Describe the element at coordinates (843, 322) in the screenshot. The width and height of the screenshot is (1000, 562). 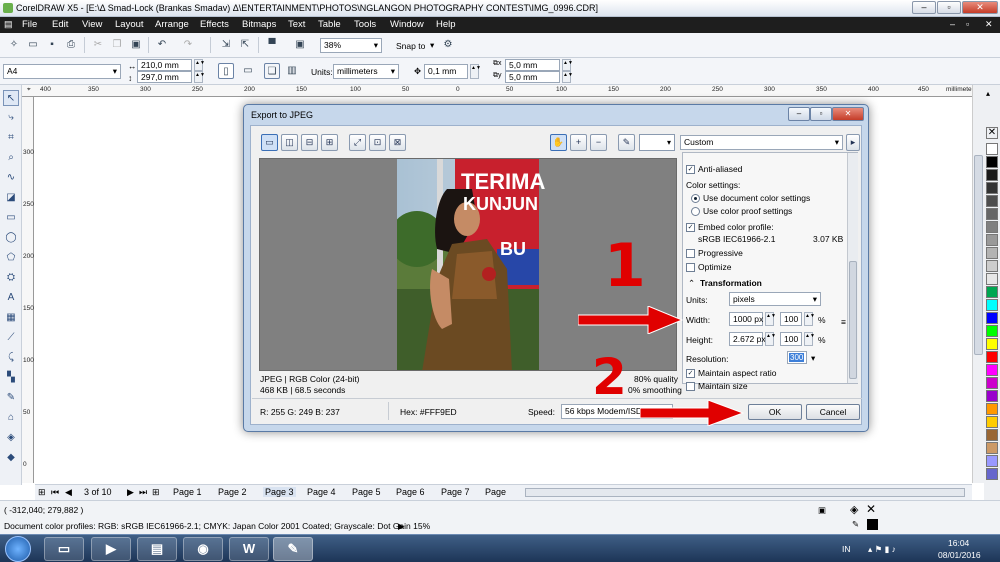
I see `link-icon: ≡` at that location.